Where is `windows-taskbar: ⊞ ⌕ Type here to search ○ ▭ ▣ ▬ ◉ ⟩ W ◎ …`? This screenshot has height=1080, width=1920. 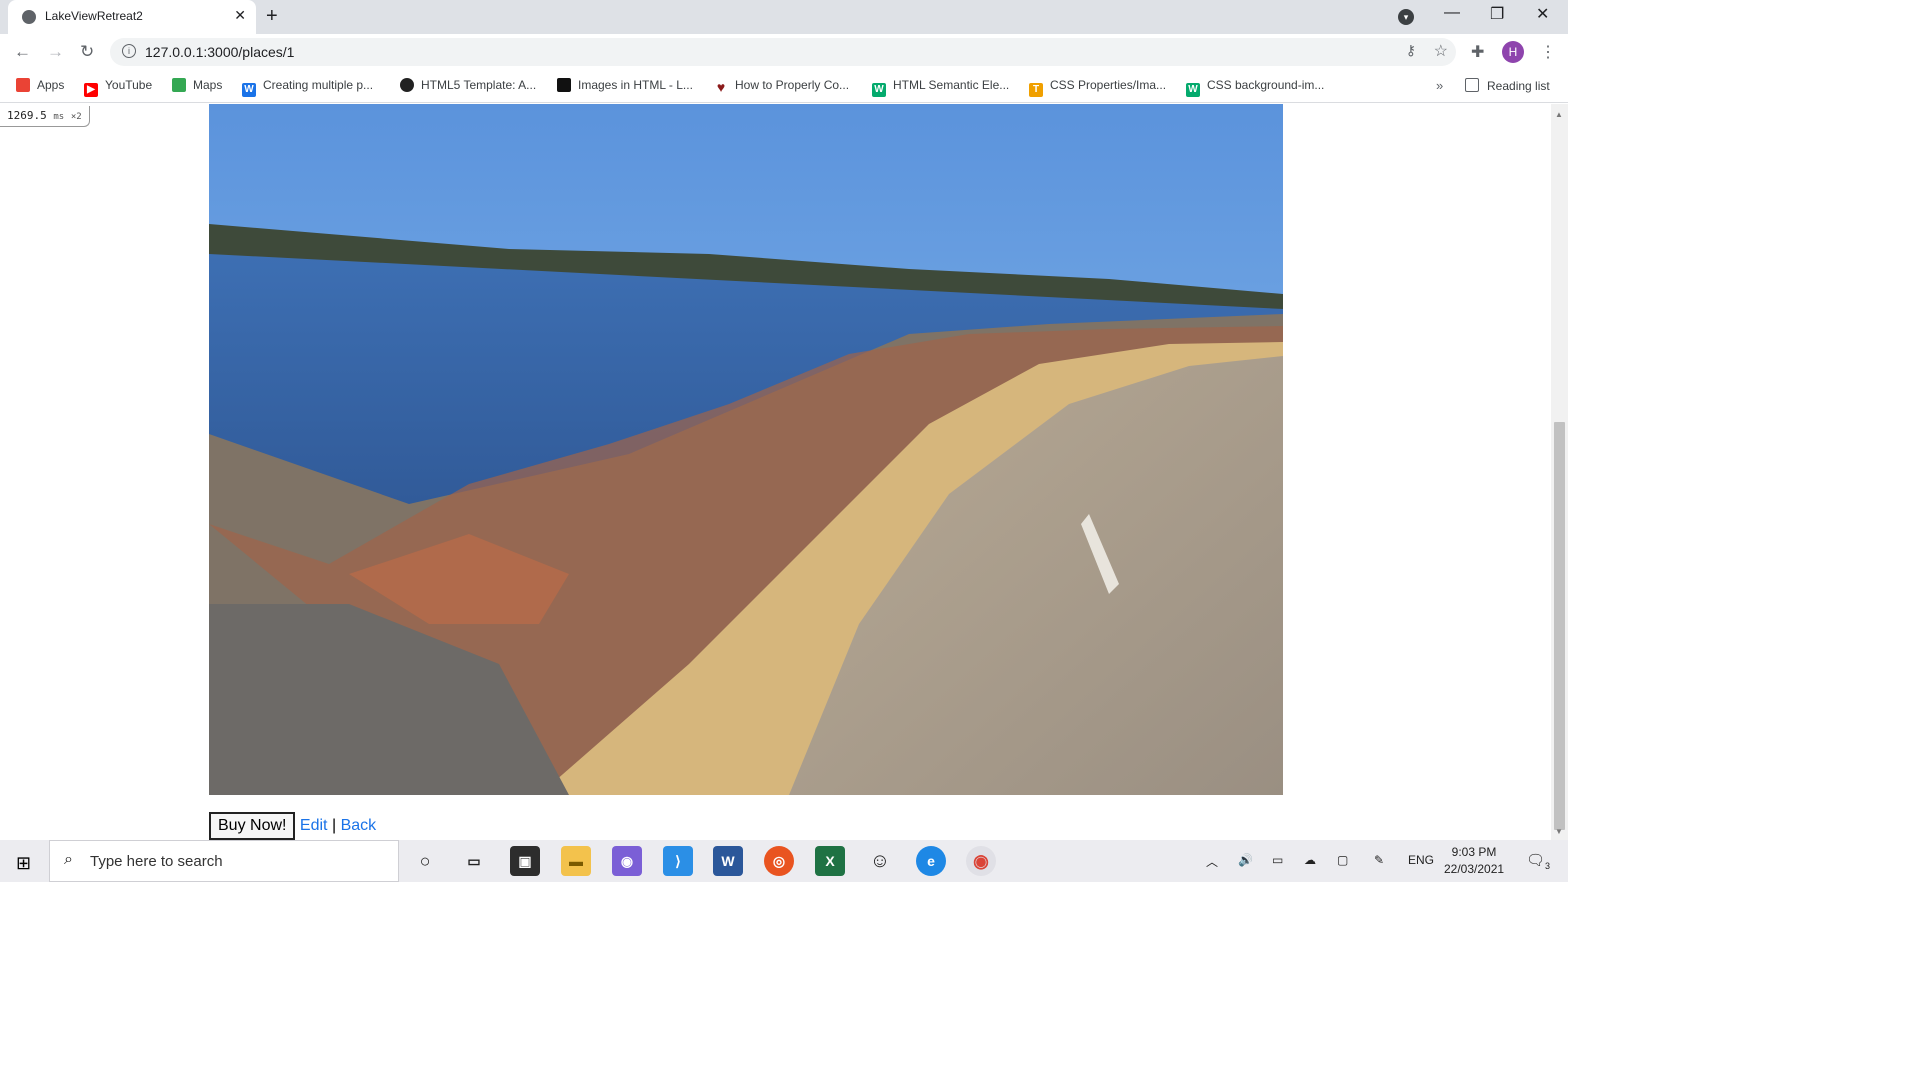
windows-taskbar: ⊞ ⌕ Type here to search ○ ▭ ▣ ▬ ◉ ⟩ W ◎ … is located at coordinates (784, 861).